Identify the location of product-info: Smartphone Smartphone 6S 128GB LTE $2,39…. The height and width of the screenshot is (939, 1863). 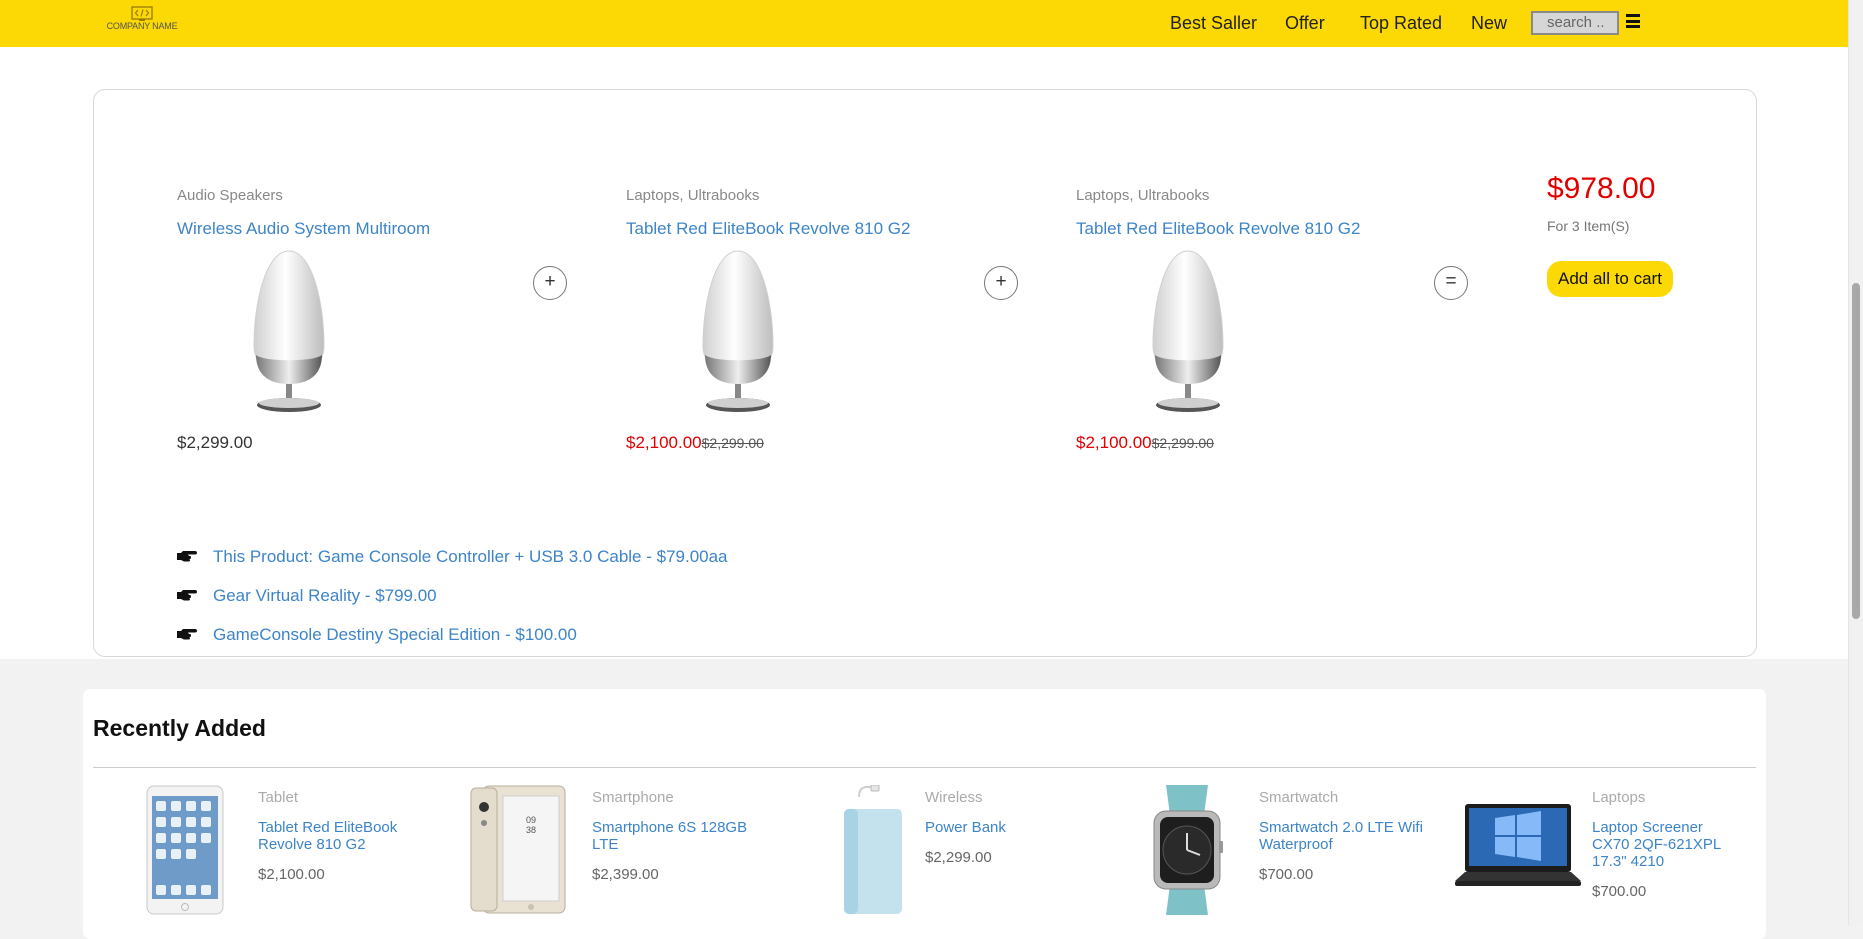
(674, 834).